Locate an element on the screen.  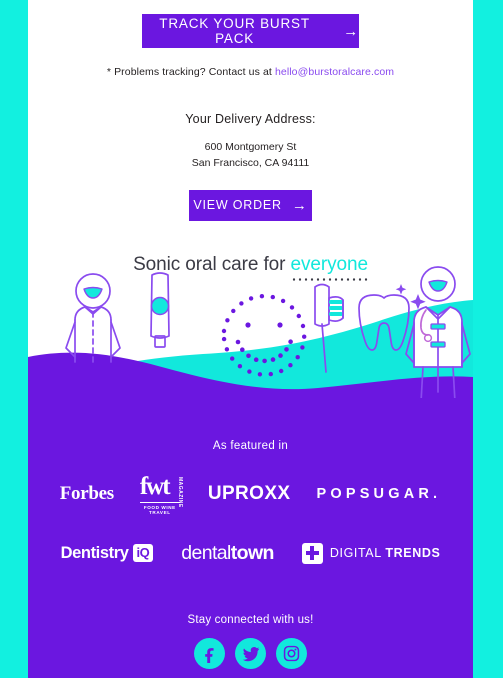
hero-headline: Sonic oral care for everyone is located at coordinates (250, 267).